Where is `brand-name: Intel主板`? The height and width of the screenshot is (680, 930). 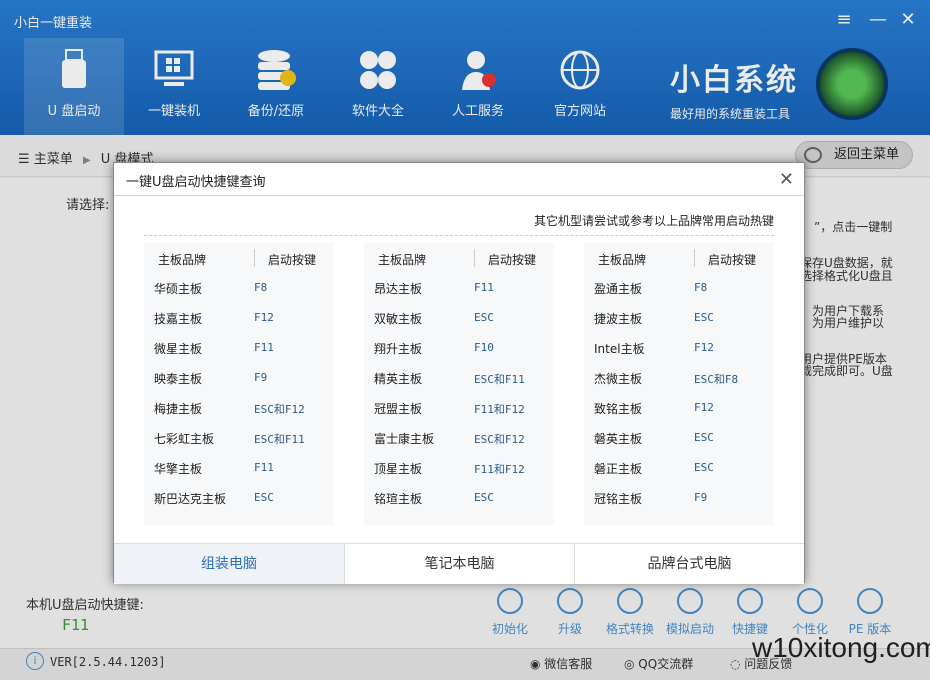 brand-name: Intel主板 is located at coordinates (619, 349).